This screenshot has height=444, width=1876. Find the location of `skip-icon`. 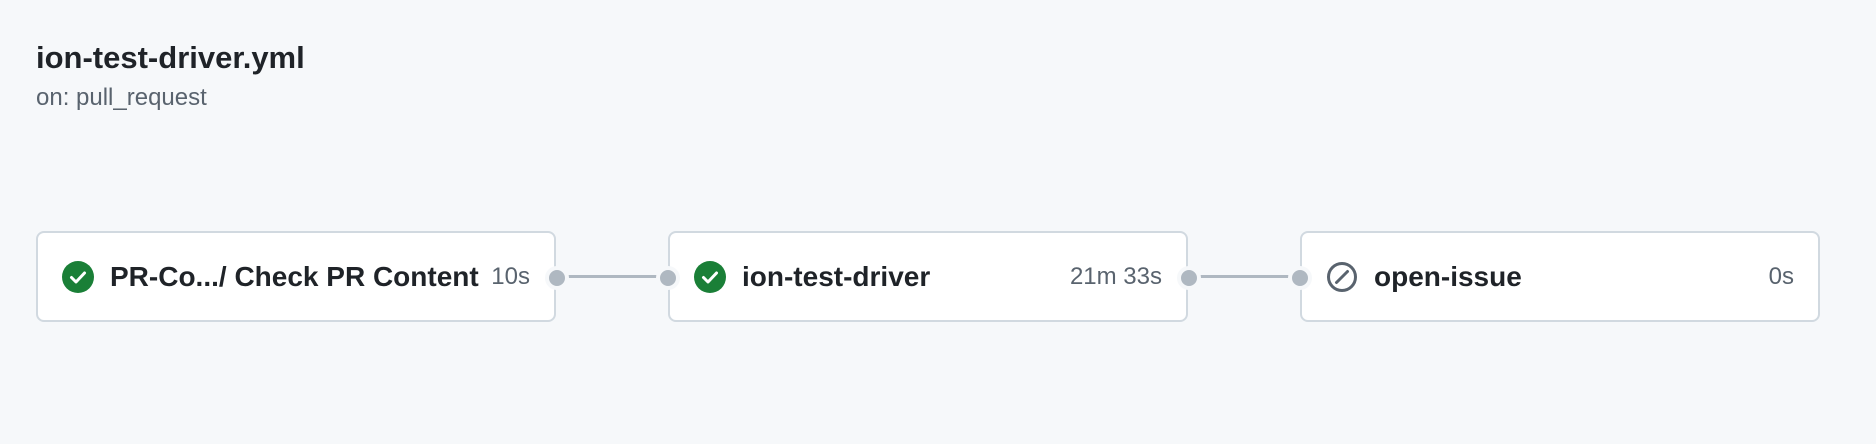

skip-icon is located at coordinates (1342, 277).